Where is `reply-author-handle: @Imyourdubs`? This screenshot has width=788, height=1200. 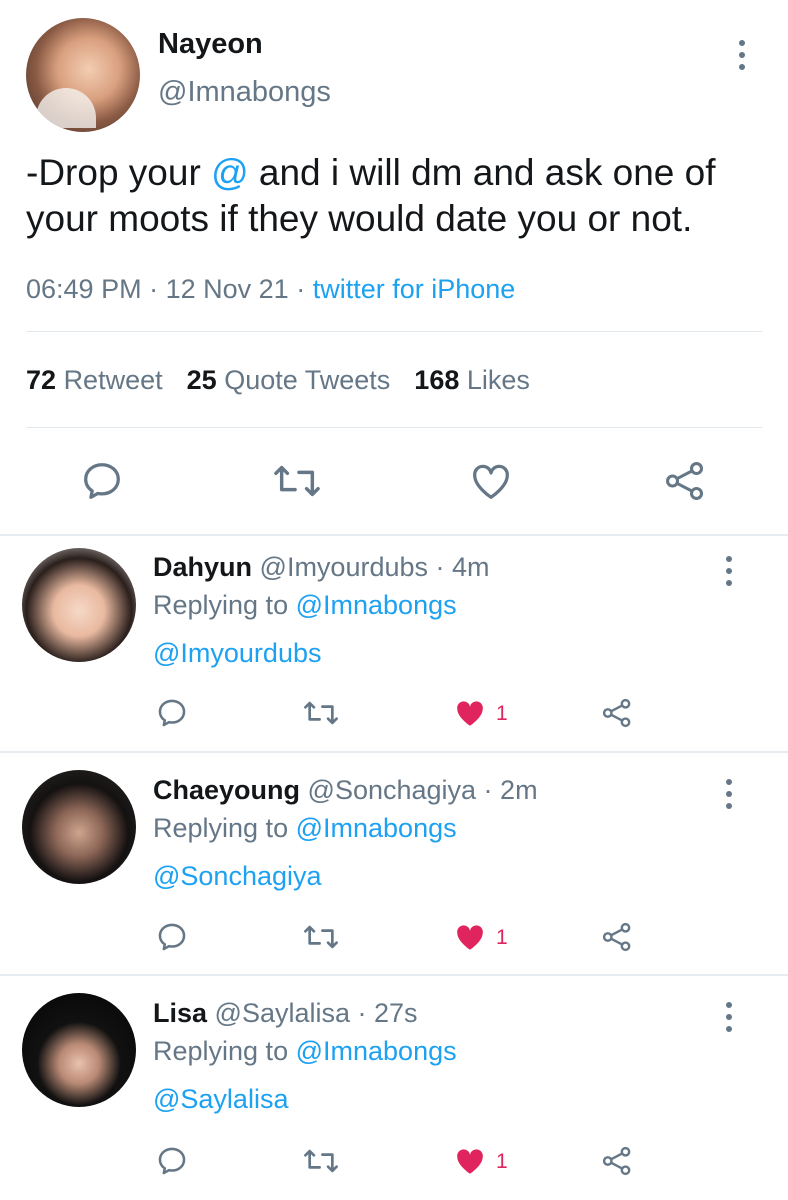 reply-author-handle: @Imyourdubs is located at coordinates (344, 567).